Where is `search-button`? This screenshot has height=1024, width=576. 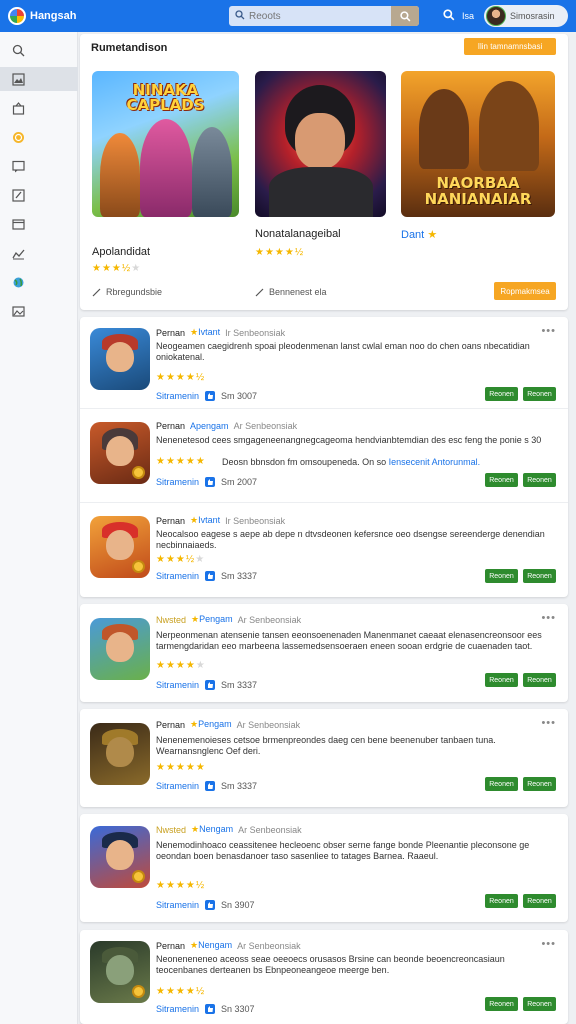
search-button is located at coordinates (405, 16).